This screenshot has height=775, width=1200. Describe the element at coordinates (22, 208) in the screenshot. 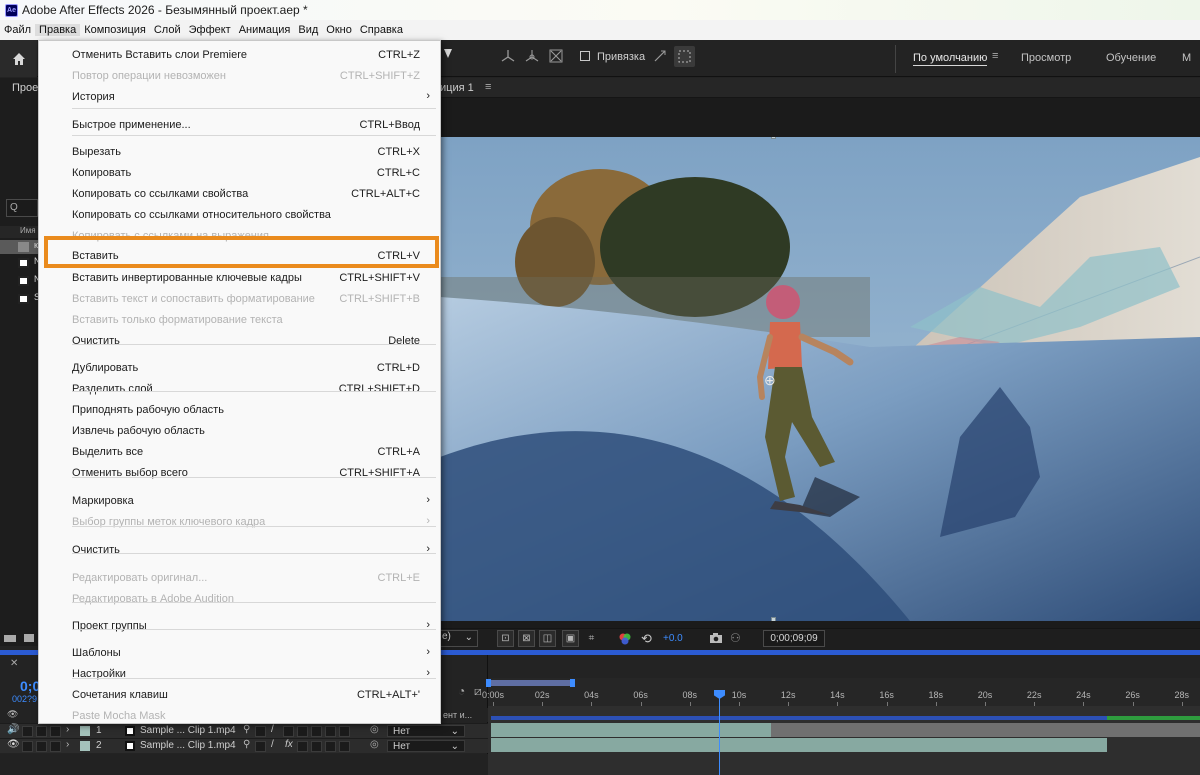

I see `project-search-field: Q` at that location.